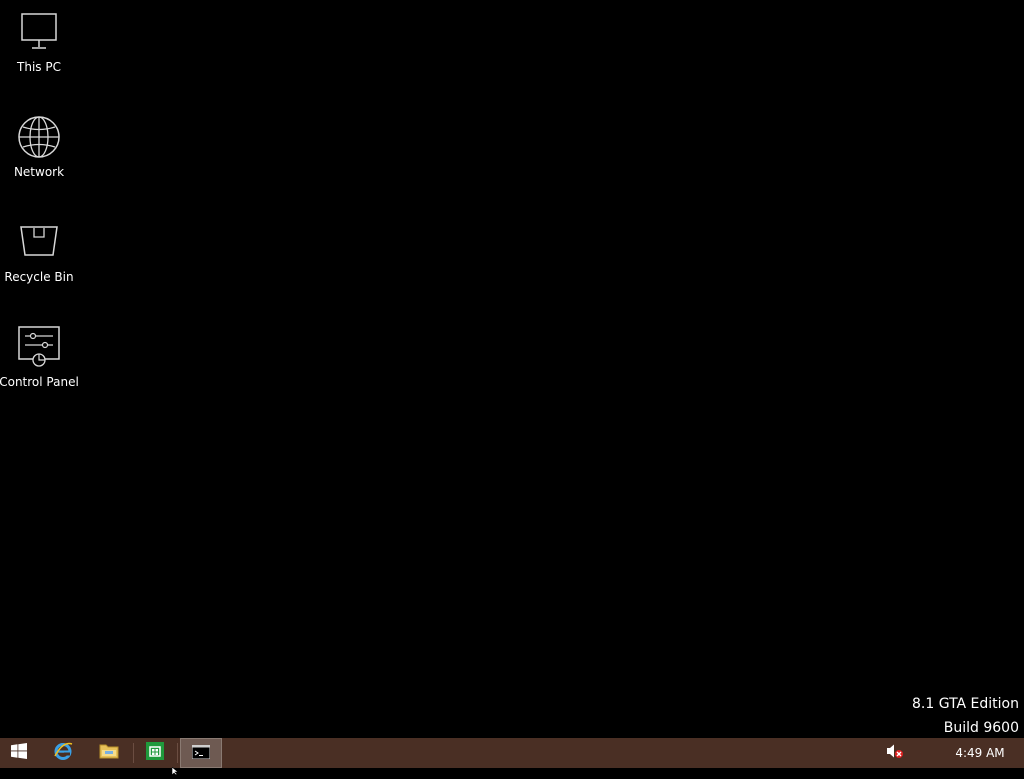 This screenshot has height=779, width=1024. I want to click on desktop-icon-label: Control Panel, so click(39, 382).